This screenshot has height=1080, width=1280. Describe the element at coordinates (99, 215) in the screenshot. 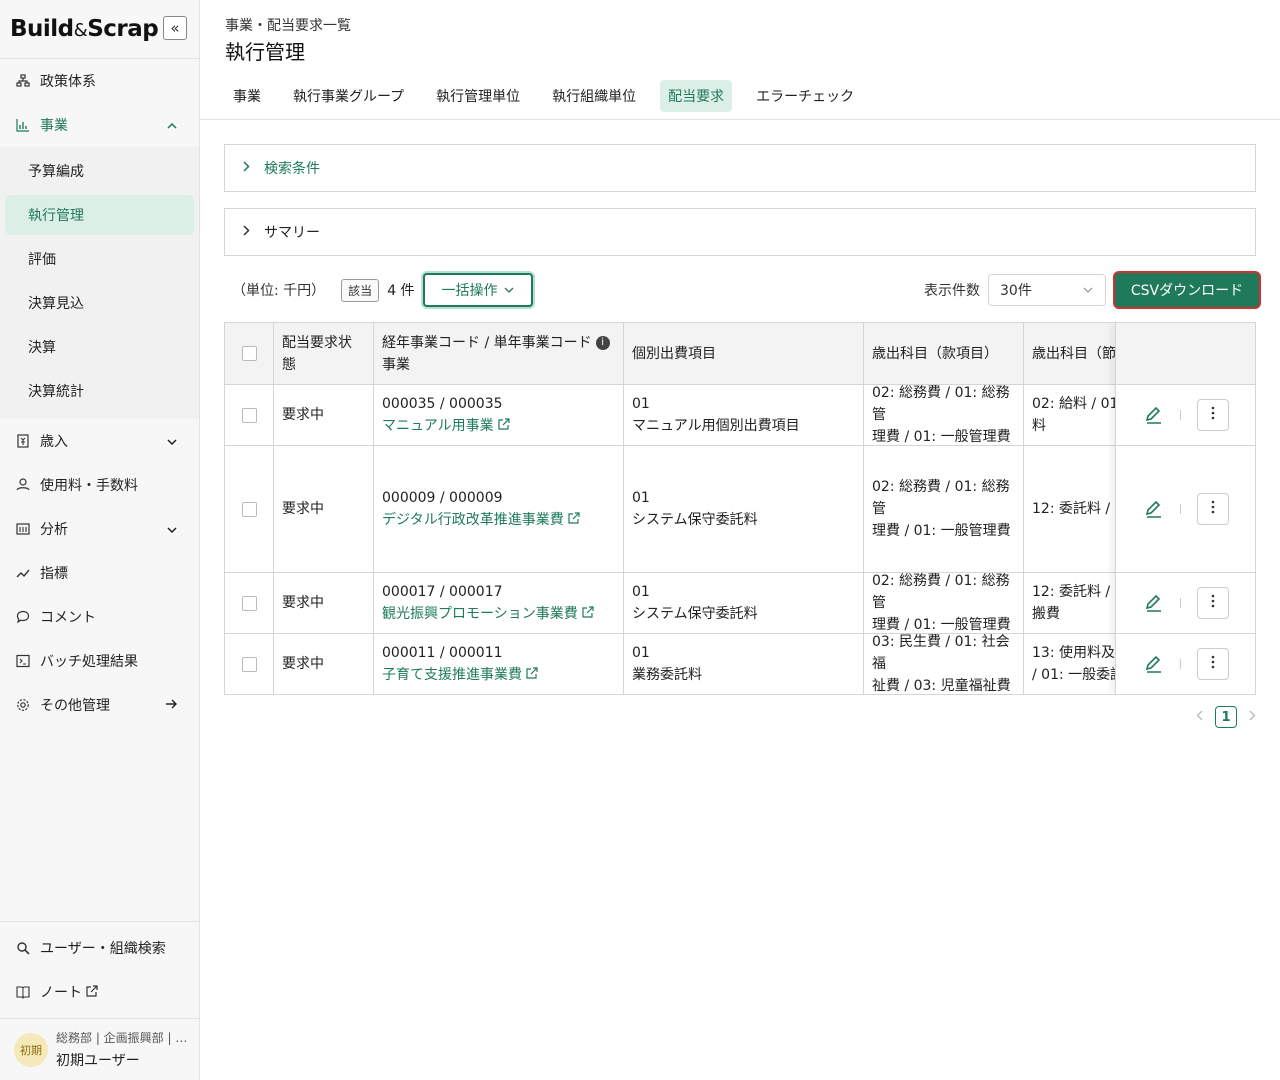

I see `sidebar-sub-execution: 執行管理` at that location.